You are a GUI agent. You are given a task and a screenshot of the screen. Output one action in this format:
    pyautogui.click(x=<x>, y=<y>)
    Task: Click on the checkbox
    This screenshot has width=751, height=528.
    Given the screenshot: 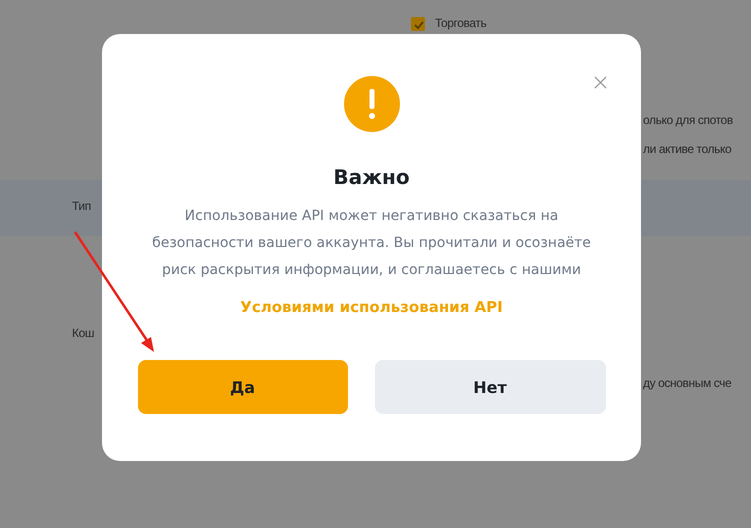 What is the action you would take?
    pyautogui.click(x=418, y=24)
    